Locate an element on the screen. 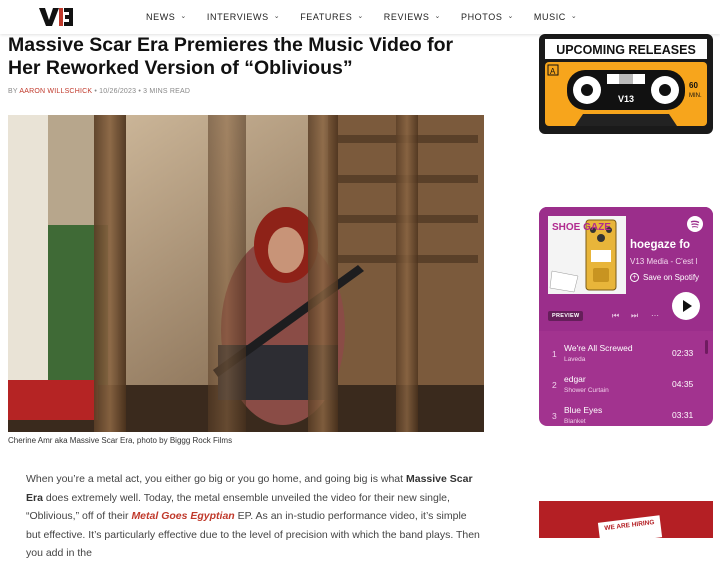  ep-link: Metal Goes Egyptian is located at coordinates (182, 516).